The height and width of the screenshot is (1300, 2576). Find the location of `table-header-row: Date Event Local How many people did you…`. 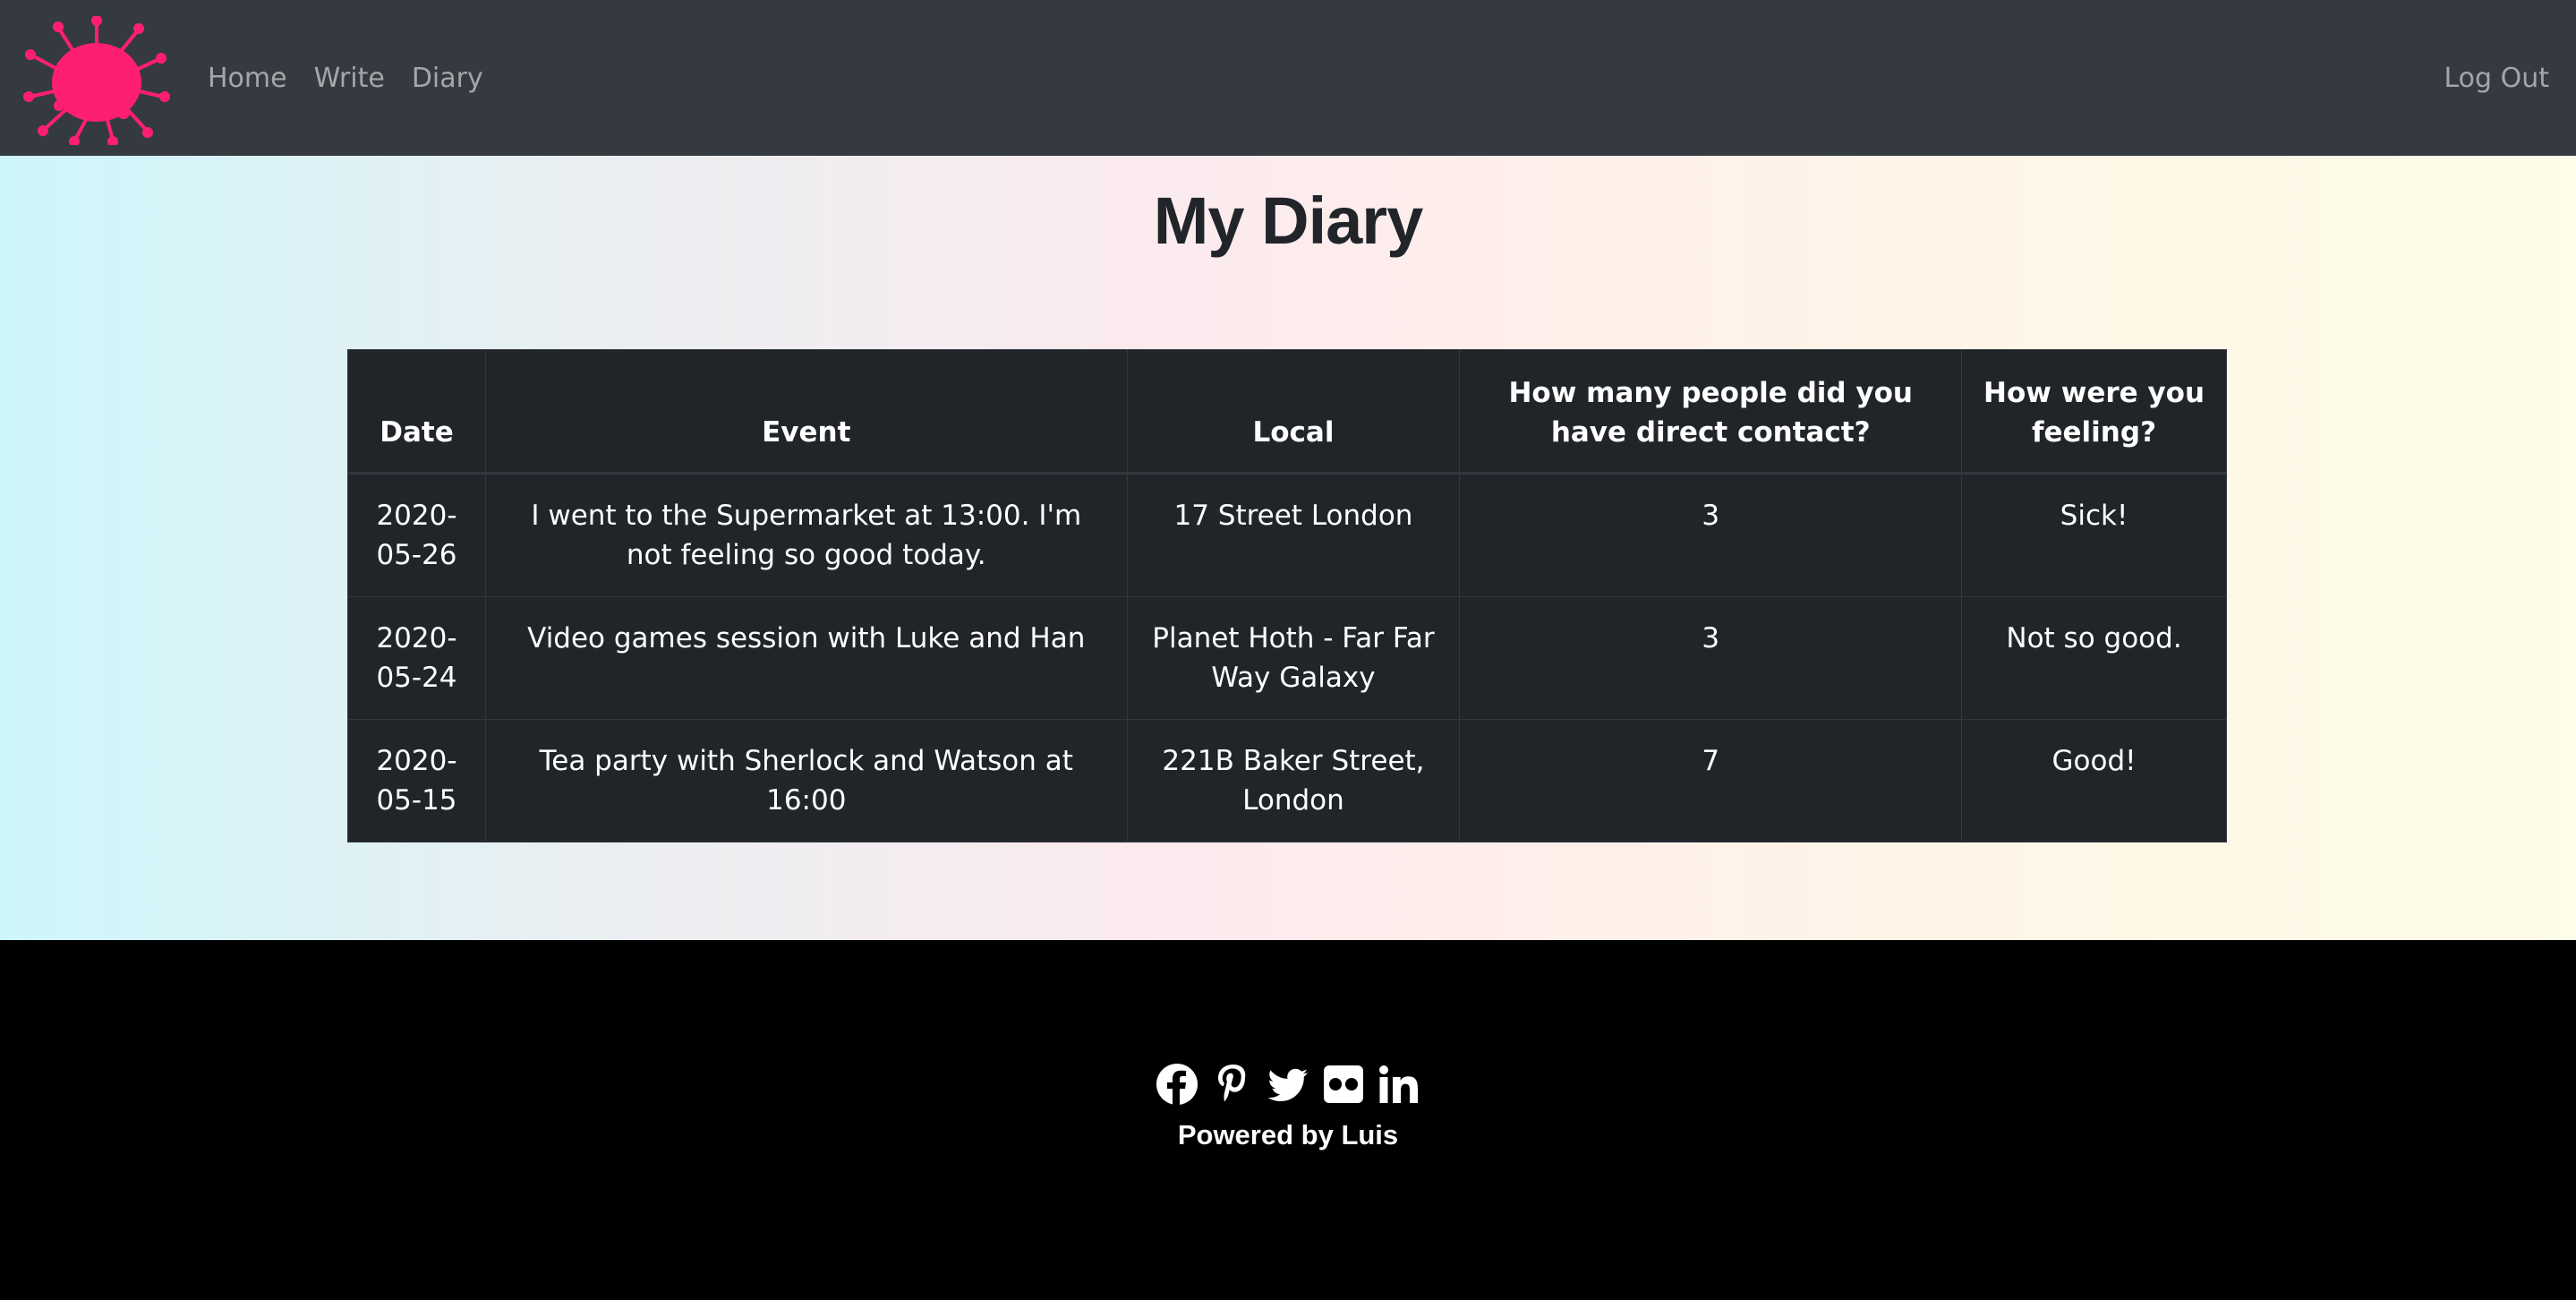

table-header-row: Date Event Local How many people did you… is located at coordinates (1287, 412).